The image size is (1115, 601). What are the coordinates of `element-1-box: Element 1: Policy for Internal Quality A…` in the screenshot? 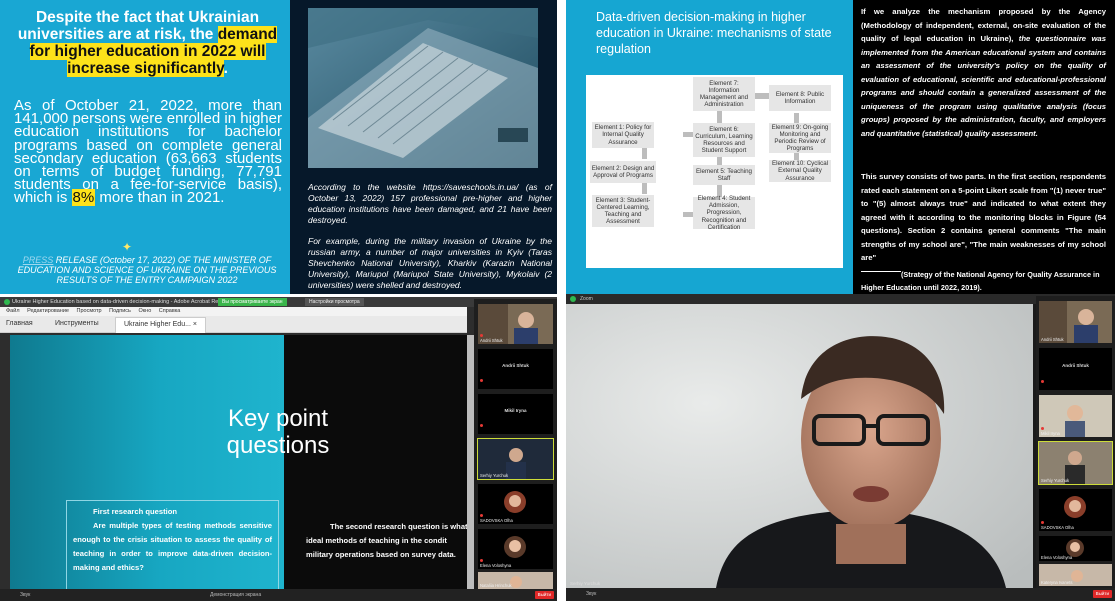 It's located at (623, 135).